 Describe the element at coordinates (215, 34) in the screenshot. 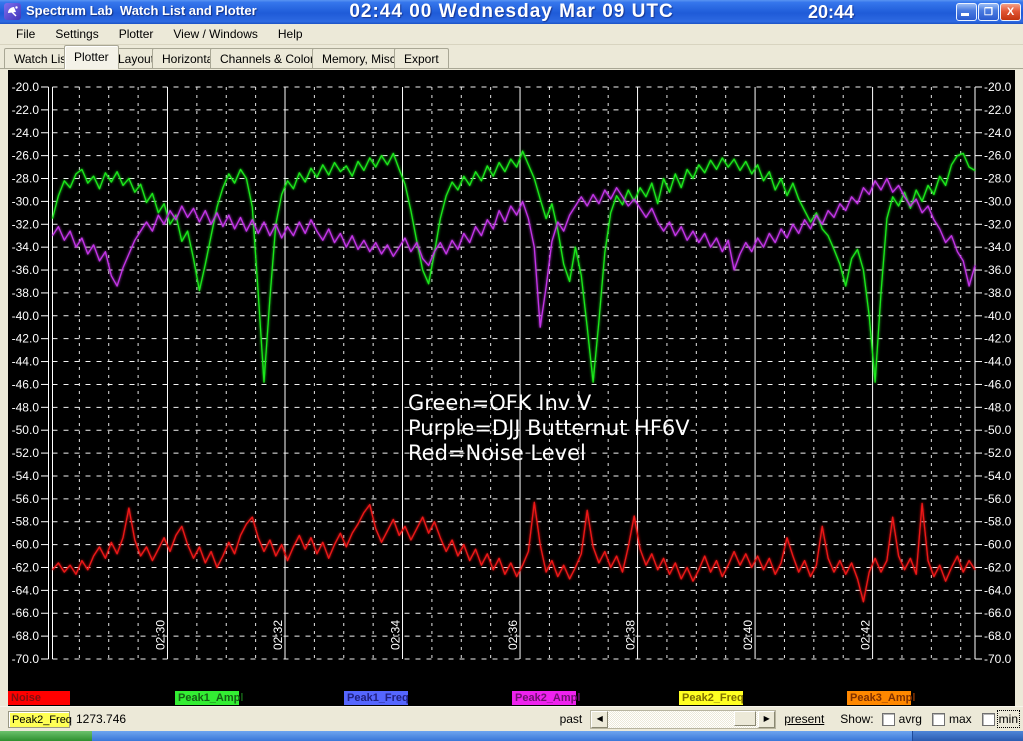

I see `menu-item-view-windows: View / Windows` at that location.